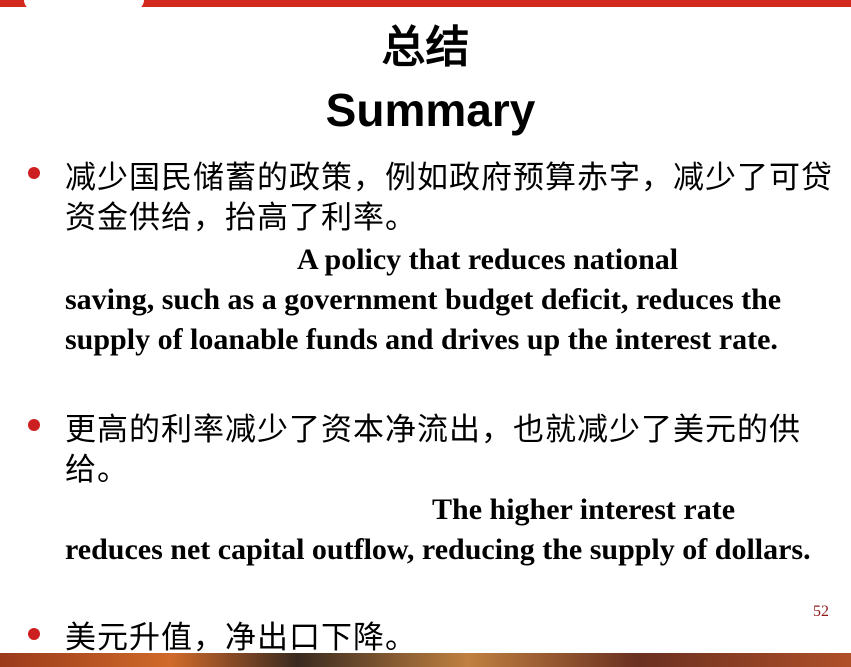 This screenshot has height=667, width=851. Describe the element at coordinates (84, 5) in the screenshot. I see `top-decoration` at that location.